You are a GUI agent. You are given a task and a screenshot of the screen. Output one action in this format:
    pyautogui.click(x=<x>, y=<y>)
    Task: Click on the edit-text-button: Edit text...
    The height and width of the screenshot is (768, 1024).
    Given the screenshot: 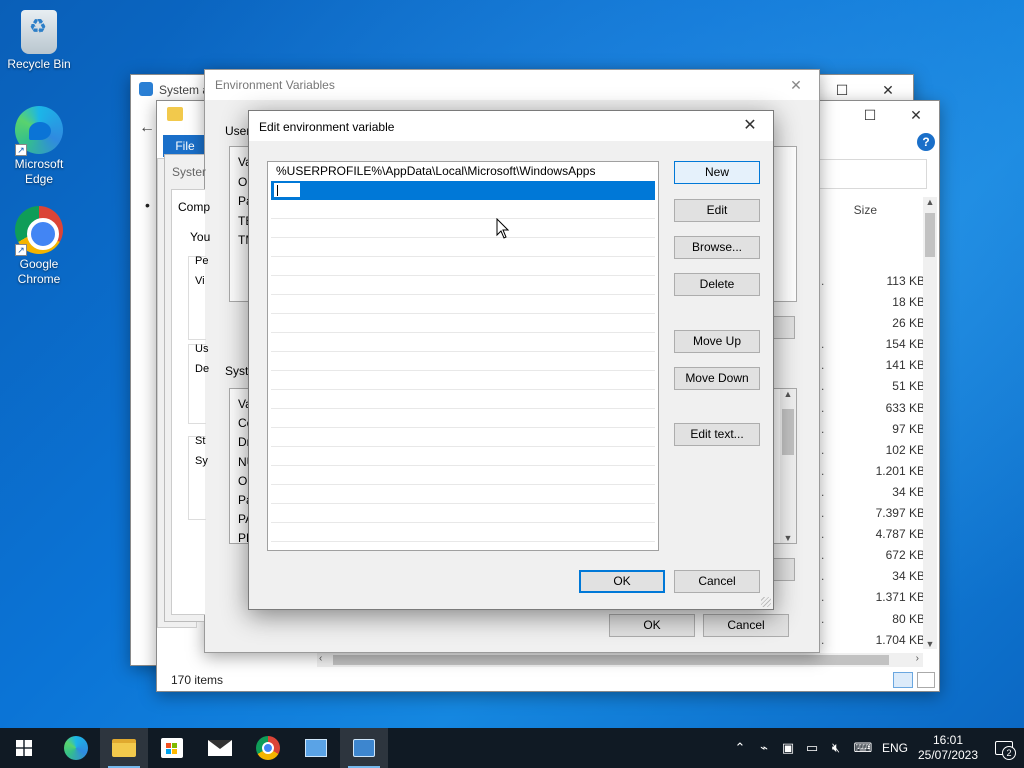 What is the action you would take?
    pyautogui.click(x=717, y=434)
    